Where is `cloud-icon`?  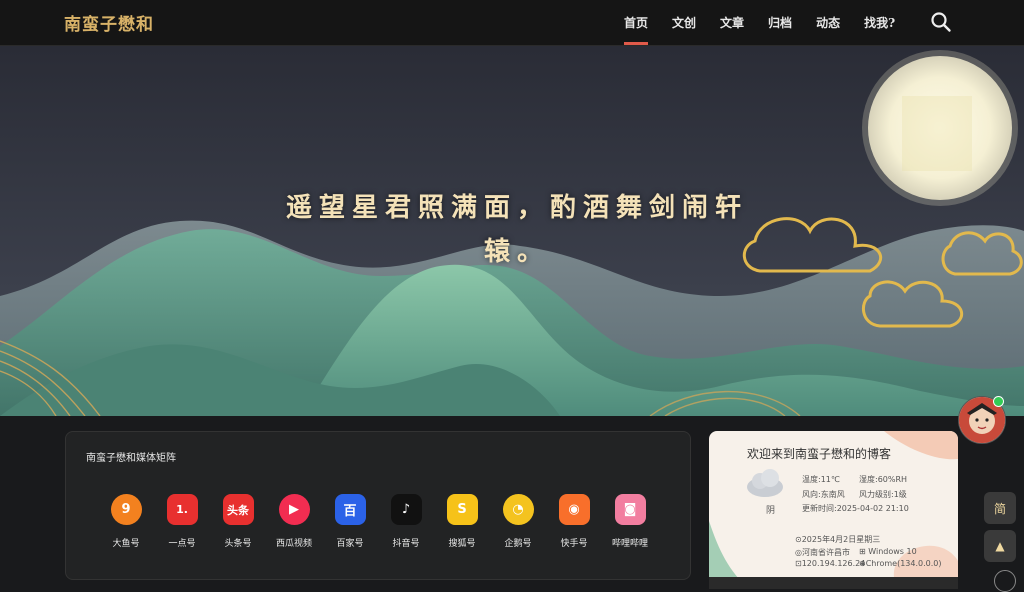 cloud-icon is located at coordinates (765, 485).